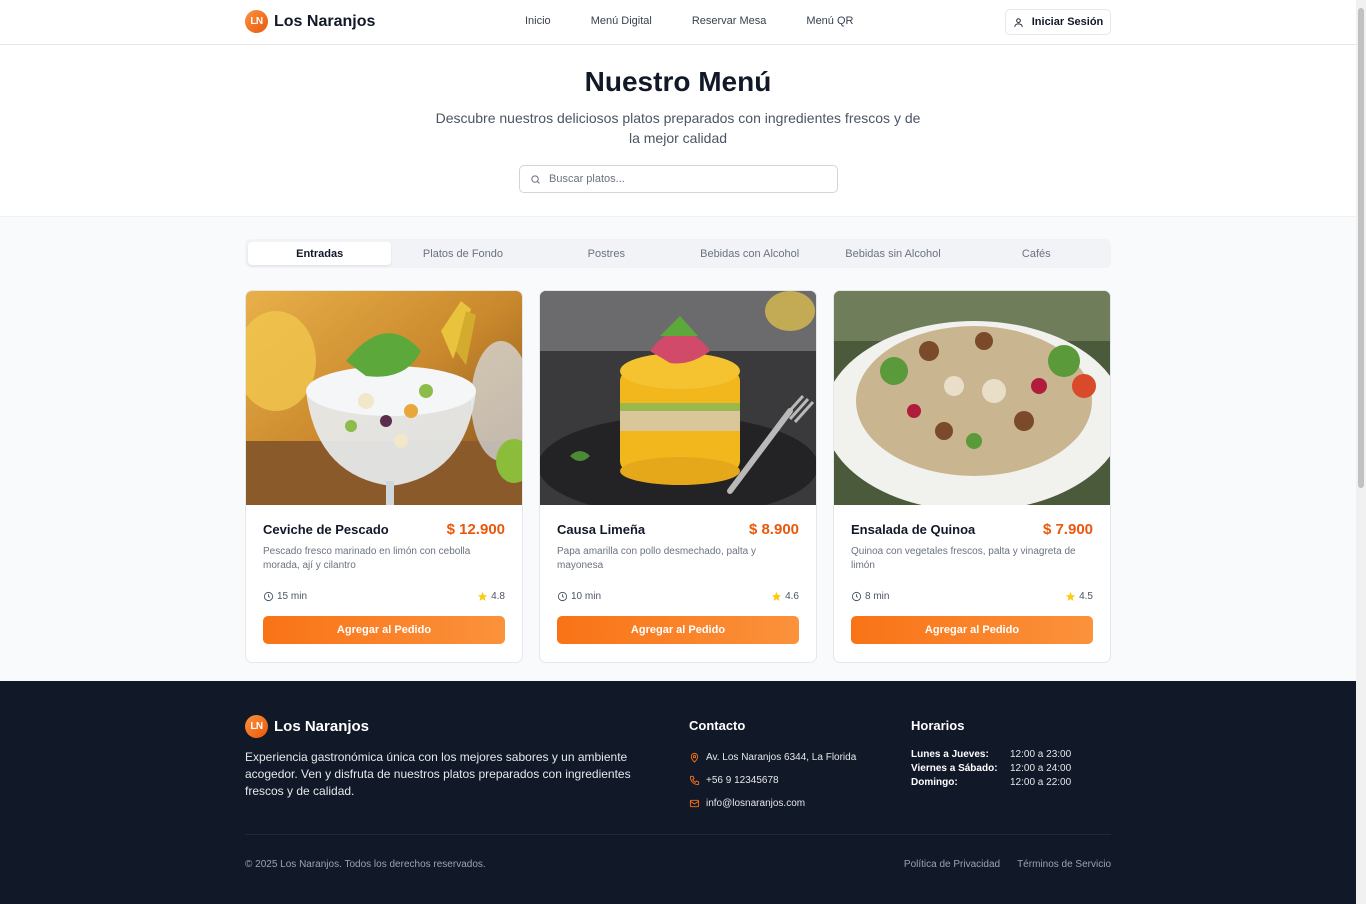  What do you see at coordinates (694, 757) in the screenshot?
I see `map-pin-icon` at bounding box center [694, 757].